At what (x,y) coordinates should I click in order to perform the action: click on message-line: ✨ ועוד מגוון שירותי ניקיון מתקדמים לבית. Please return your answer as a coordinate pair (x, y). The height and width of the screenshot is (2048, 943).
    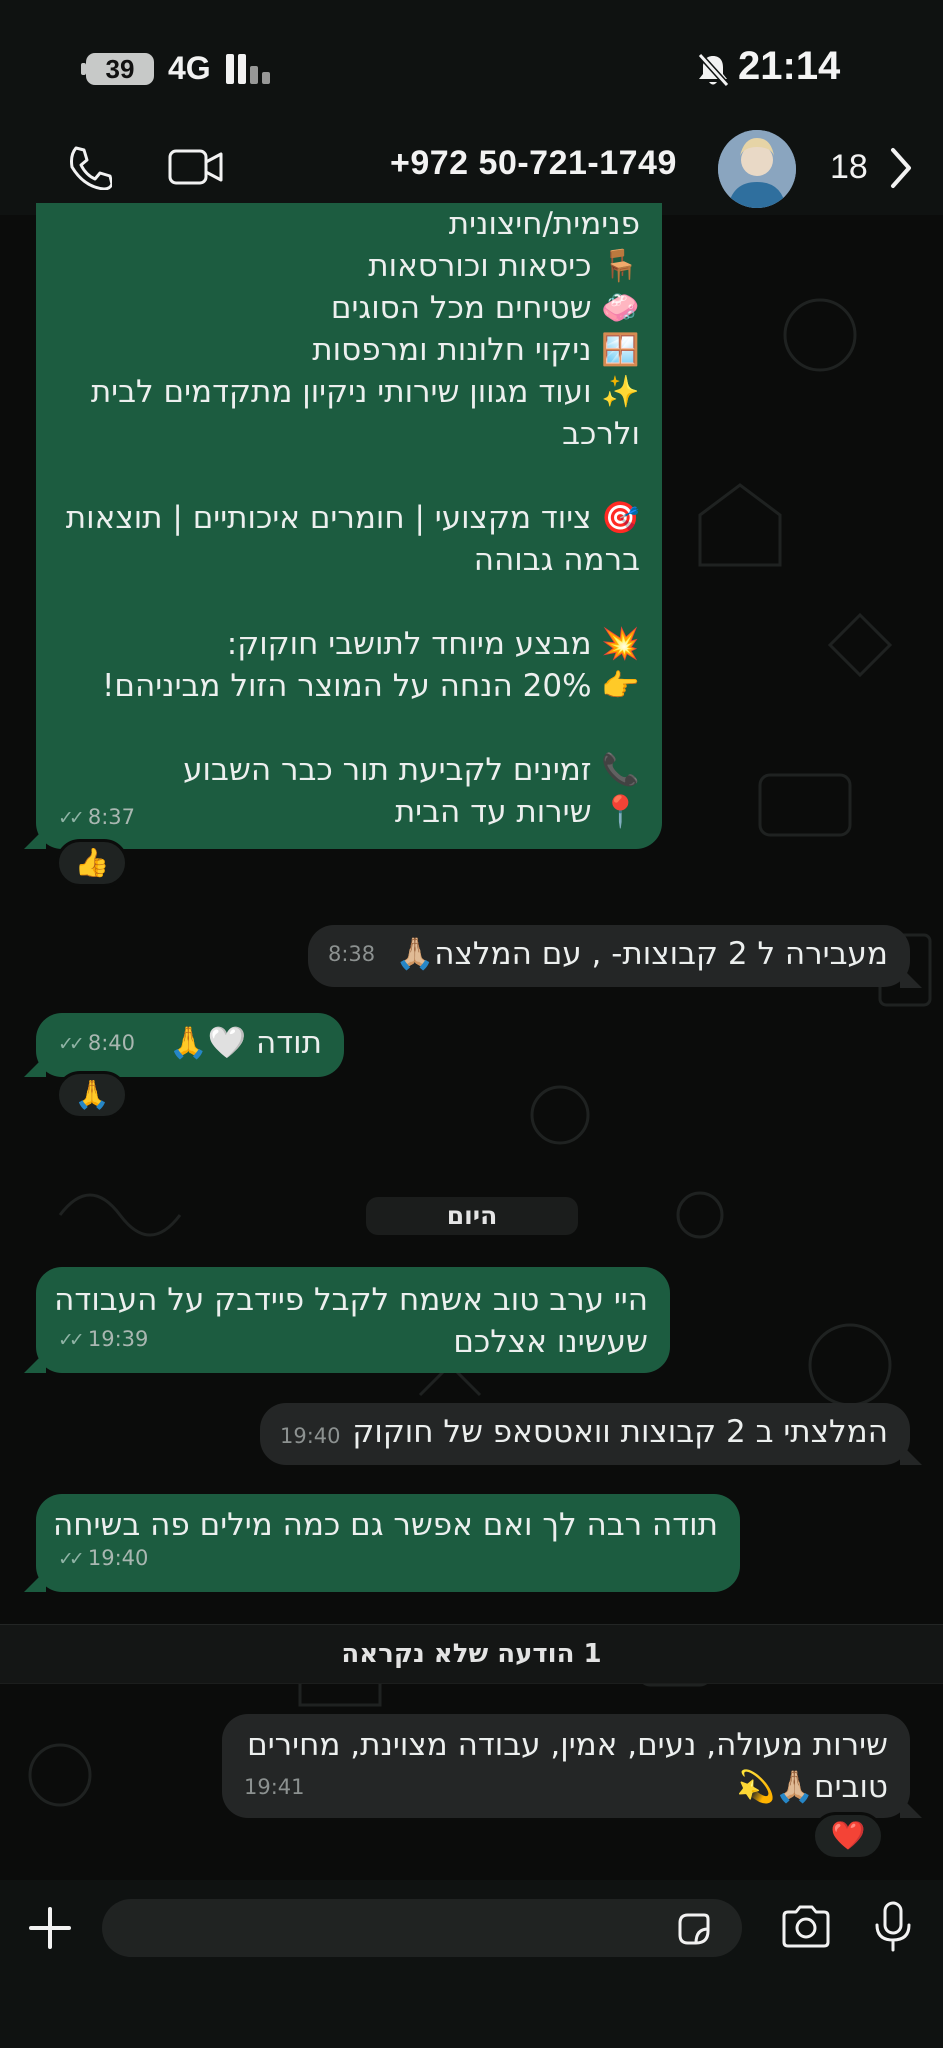
    Looking at the image, I should click on (365, 392).